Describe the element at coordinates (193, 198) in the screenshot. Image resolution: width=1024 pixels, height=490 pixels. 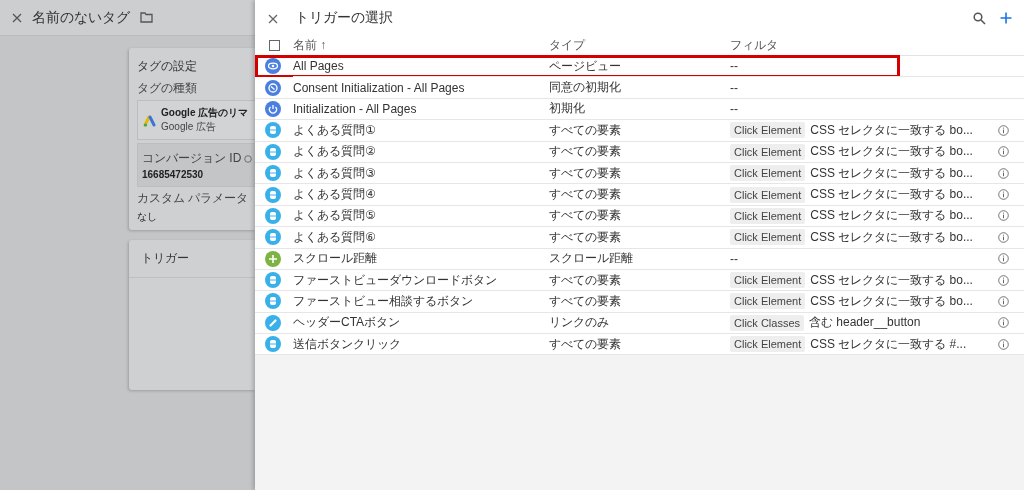
I see `field-label: カスタム パラメータ` at that location.